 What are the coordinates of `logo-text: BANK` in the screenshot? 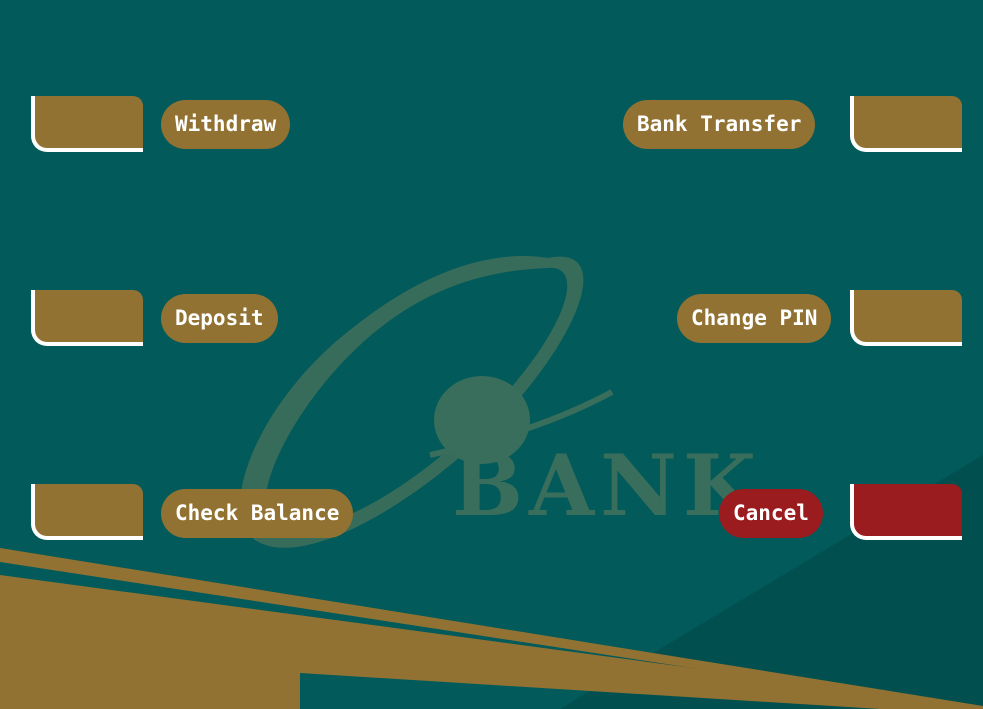 It's located at (607, 485).